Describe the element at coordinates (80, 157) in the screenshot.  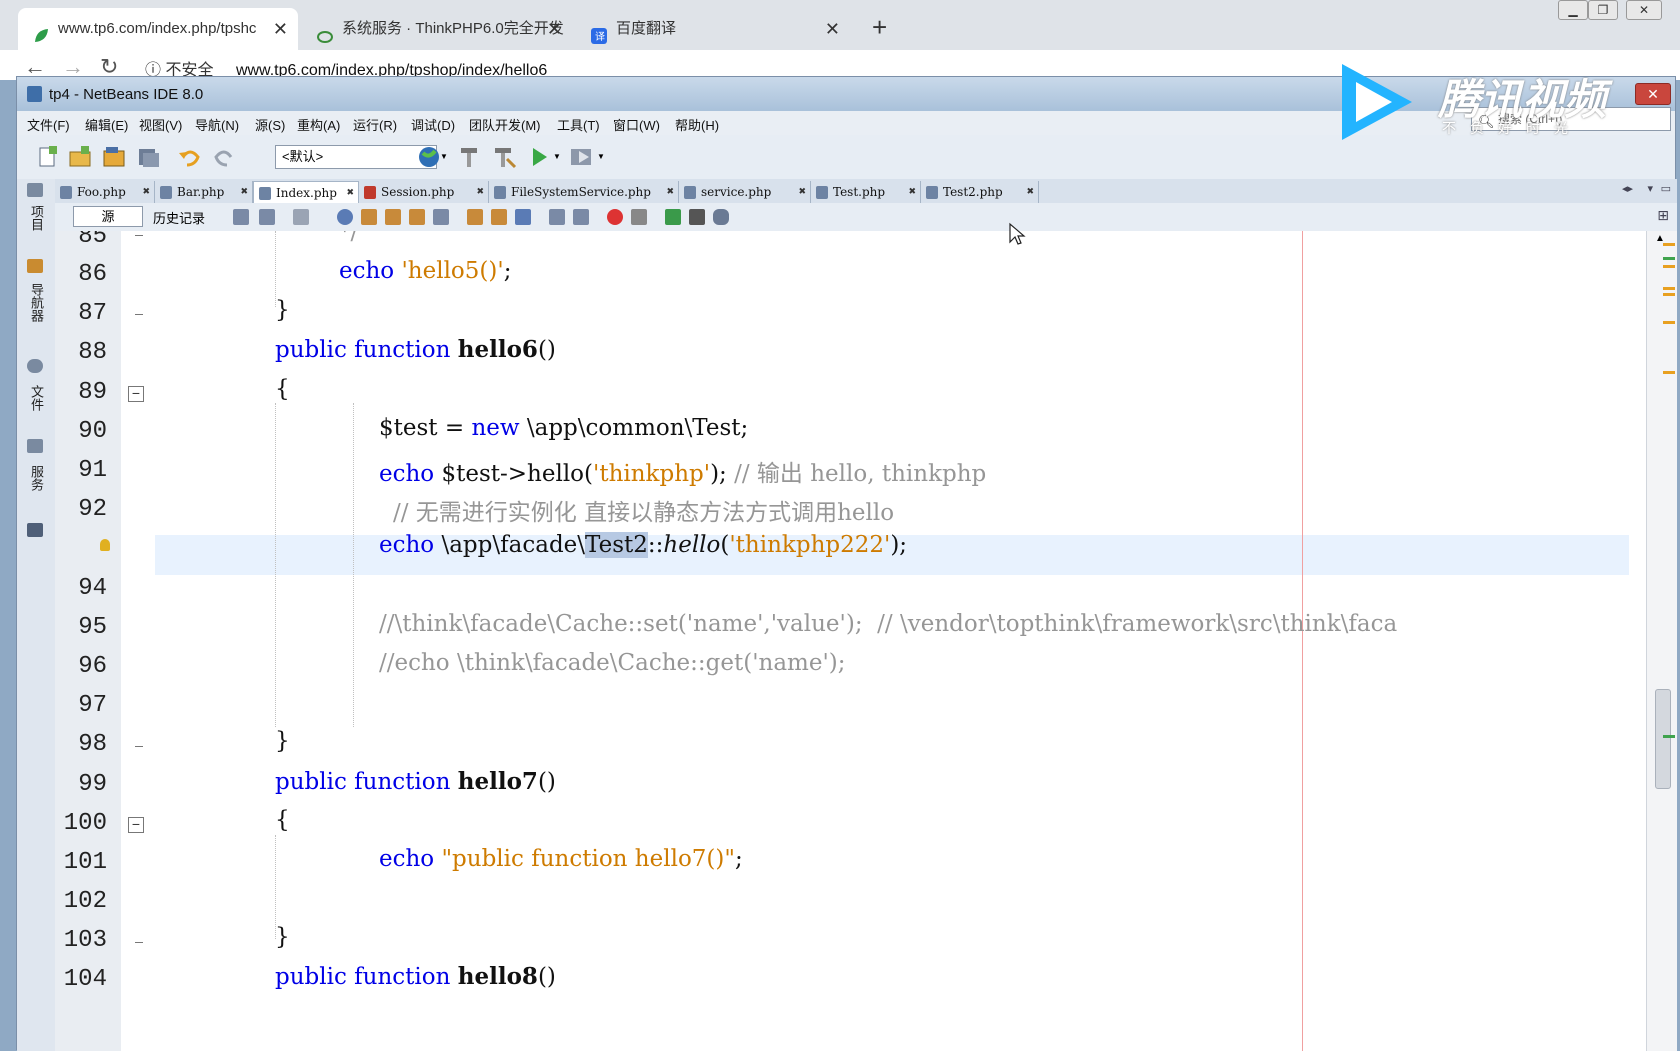
I see `new-project-icon` at that location.